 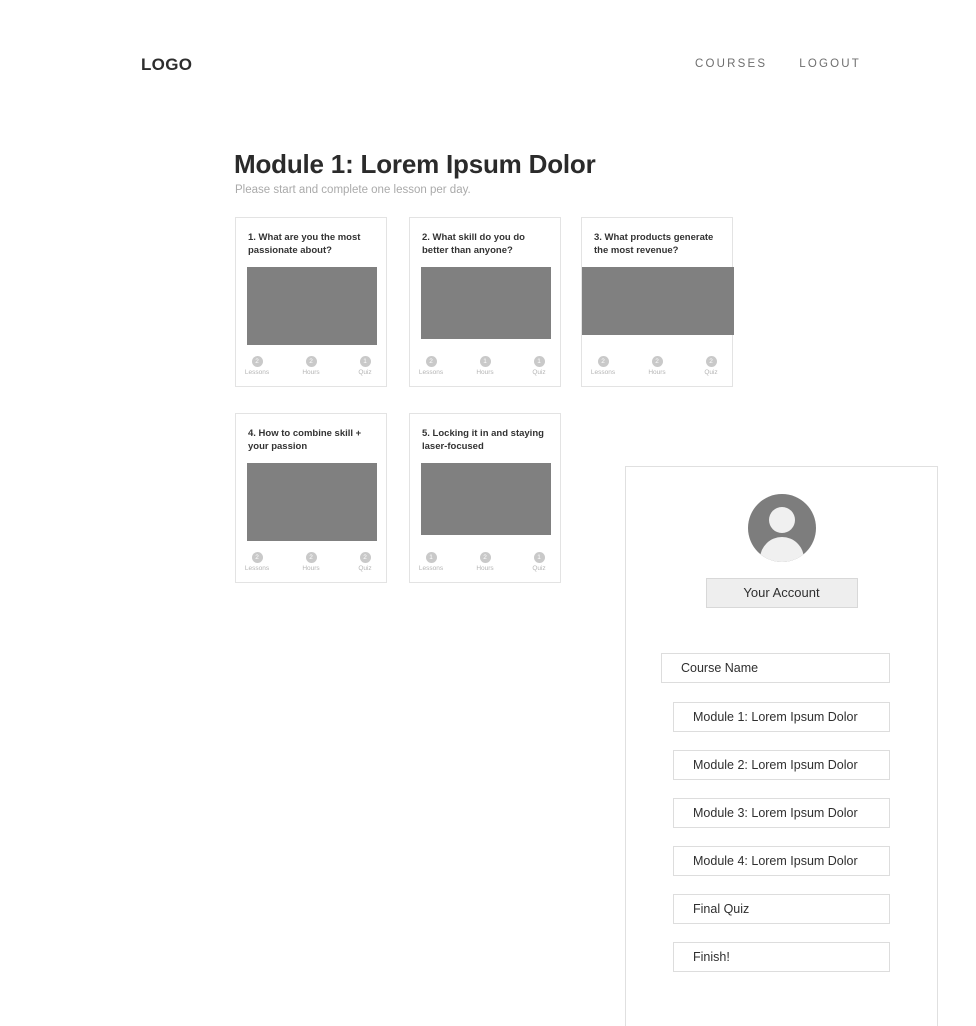 I want to click on module-list-item: Module 4: Lorem Ipsum Dolor, so click(x=781, y=861).